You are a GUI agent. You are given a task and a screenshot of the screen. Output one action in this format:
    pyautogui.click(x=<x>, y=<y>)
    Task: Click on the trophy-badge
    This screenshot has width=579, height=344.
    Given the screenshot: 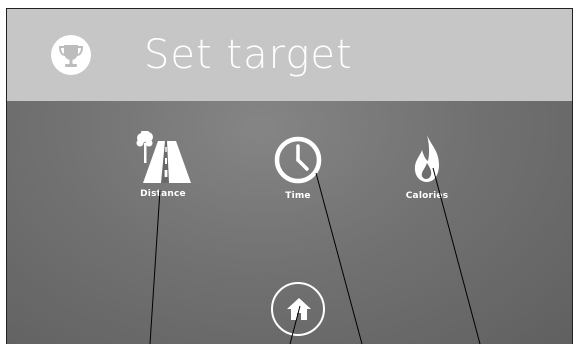 What is the action you would take?
    pyautogui.click(x=71, y=55)
    